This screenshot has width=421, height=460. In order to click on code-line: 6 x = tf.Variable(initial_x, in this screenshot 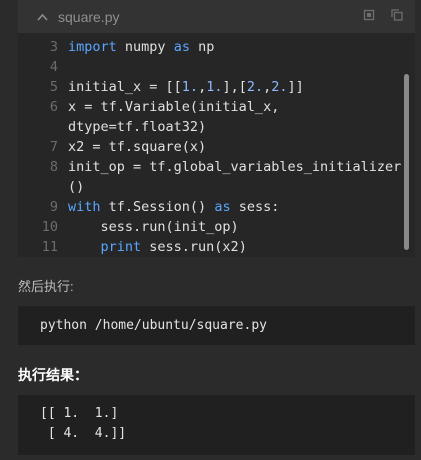, I will do `click(216, 107)`.